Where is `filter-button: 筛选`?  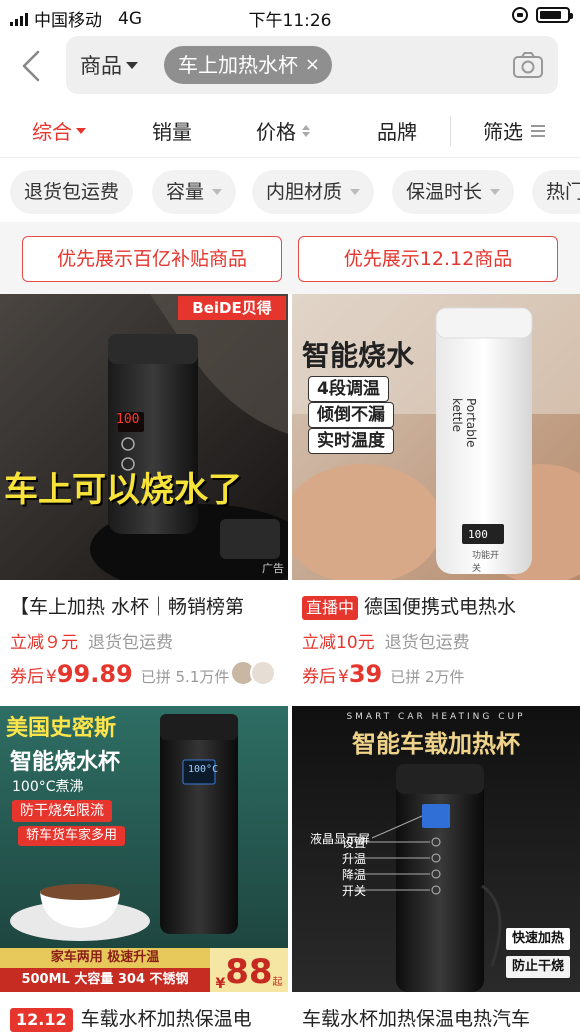 filter-button: 筛选 is located at coordinates (514, 130).